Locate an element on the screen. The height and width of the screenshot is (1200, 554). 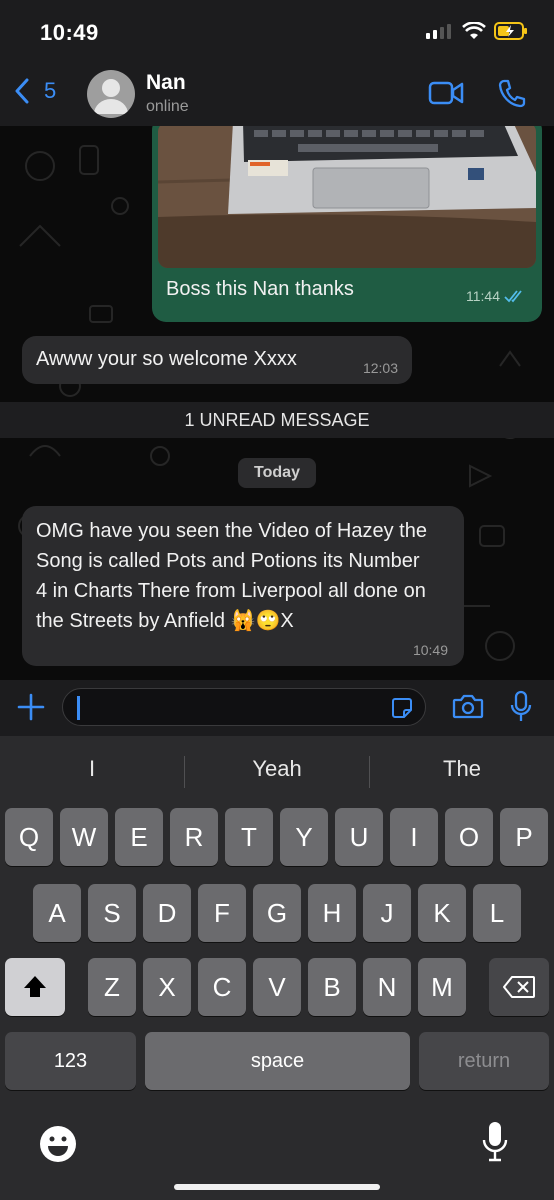
contact-info: Nan online is located at coordinates (167, 93).